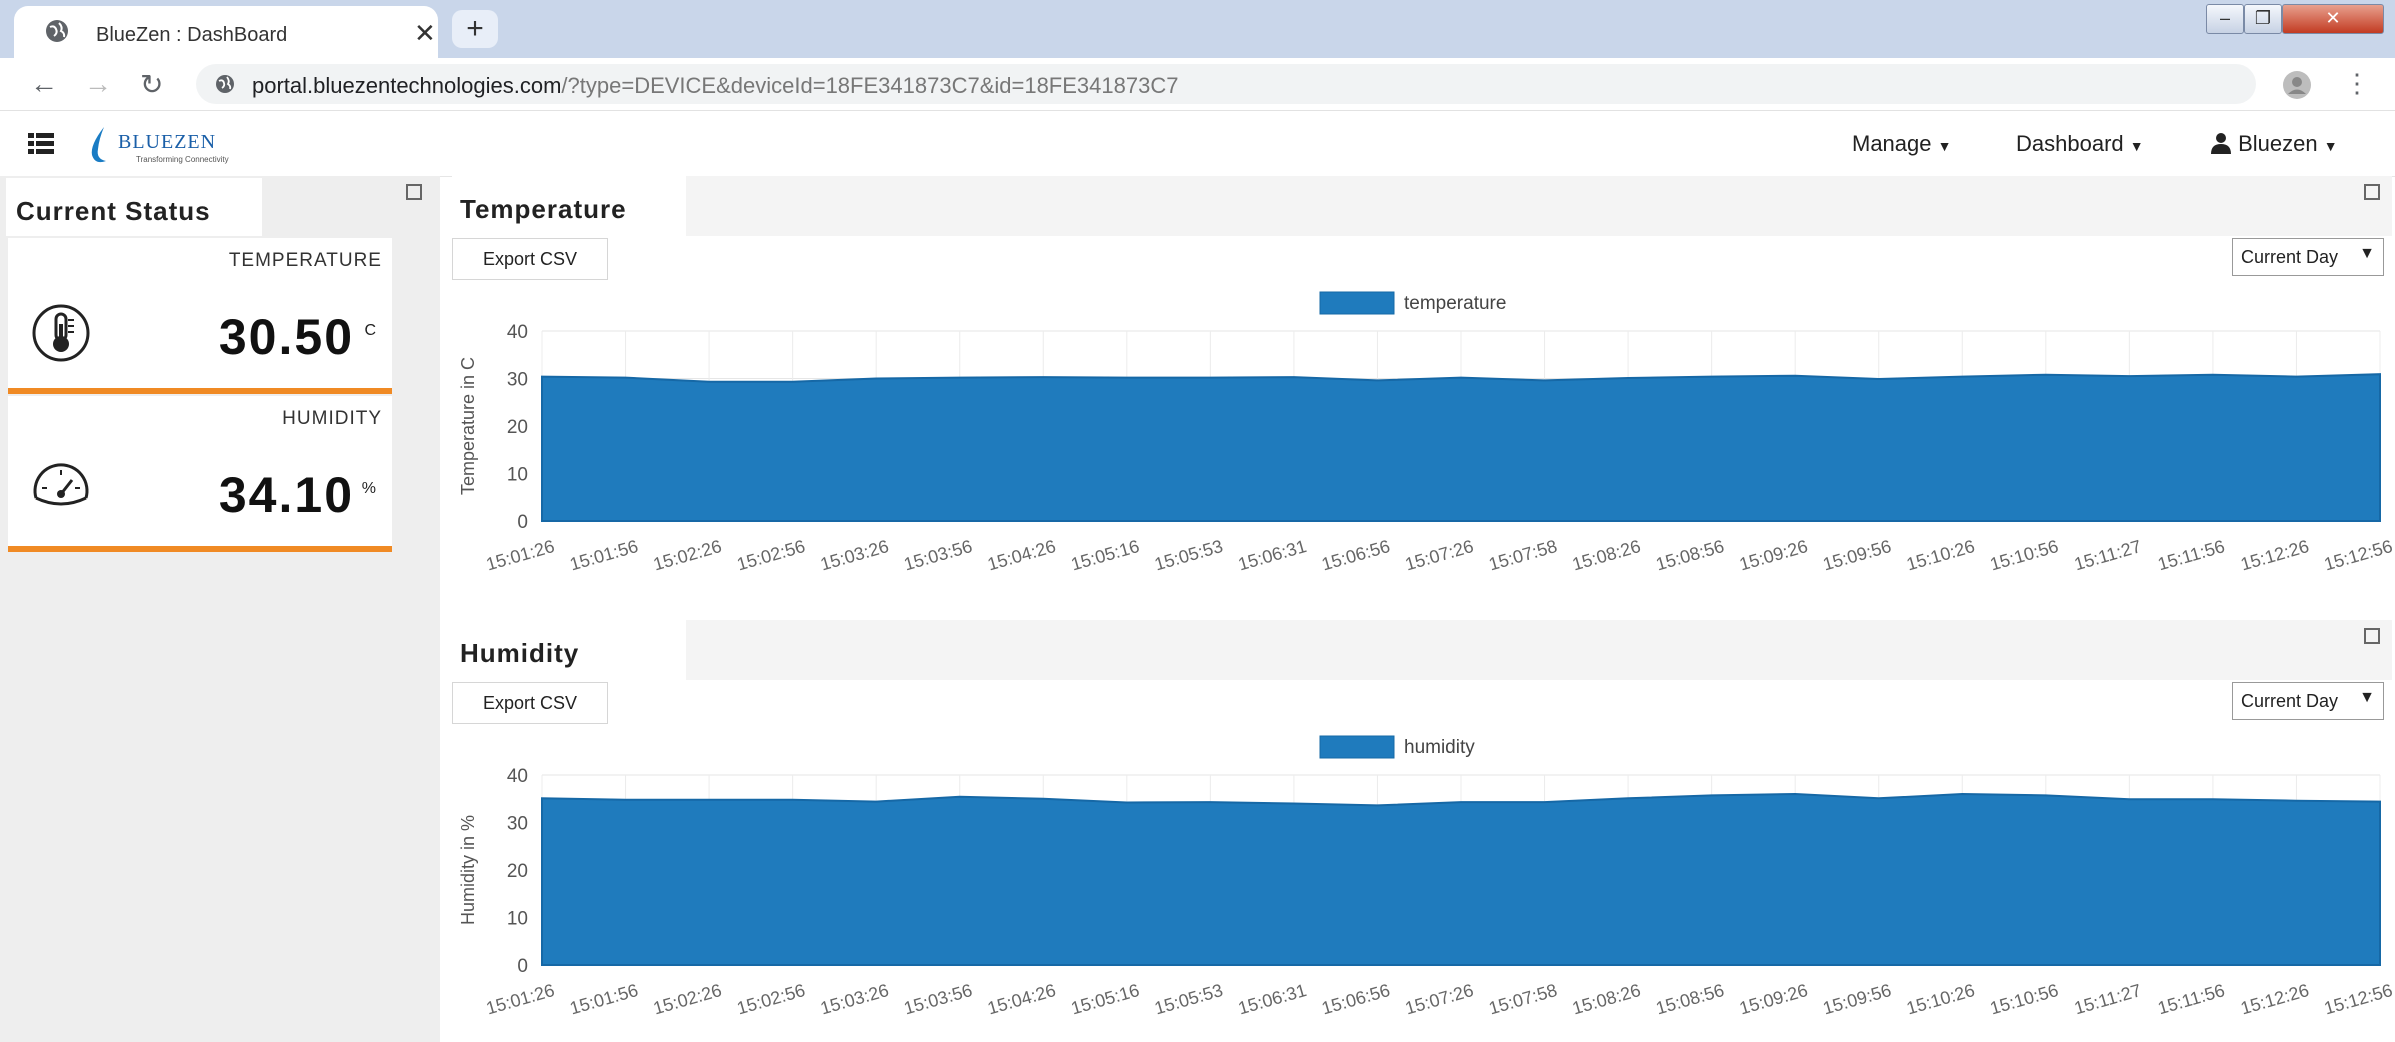 The width and height of the screenshot is (2395, 1042). What do you see at coordinates (1105, 555) in the screenshot?
I see `x-tick-label: 15:05:16` at bounding box center [1105, 555].